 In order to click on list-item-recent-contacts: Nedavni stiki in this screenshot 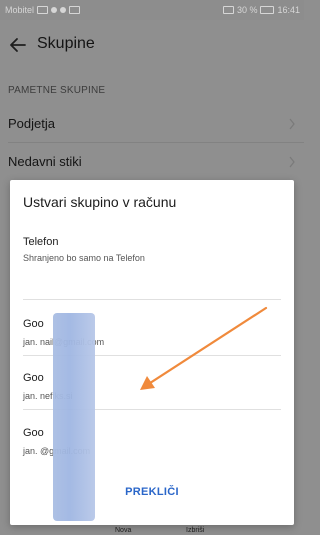, I will do `click(152, 162)`.